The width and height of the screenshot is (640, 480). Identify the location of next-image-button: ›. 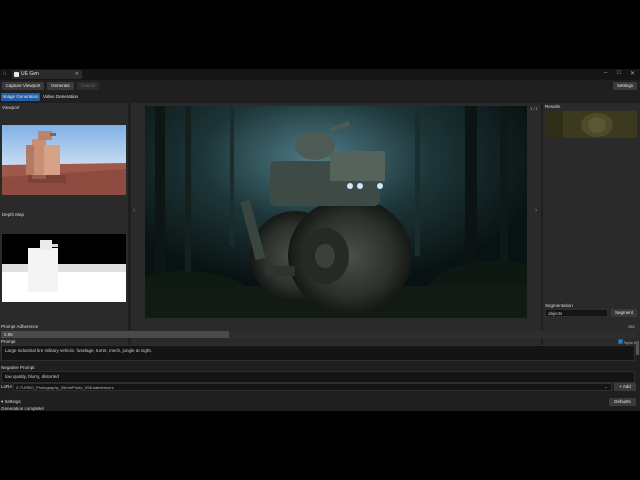
(536, 210).